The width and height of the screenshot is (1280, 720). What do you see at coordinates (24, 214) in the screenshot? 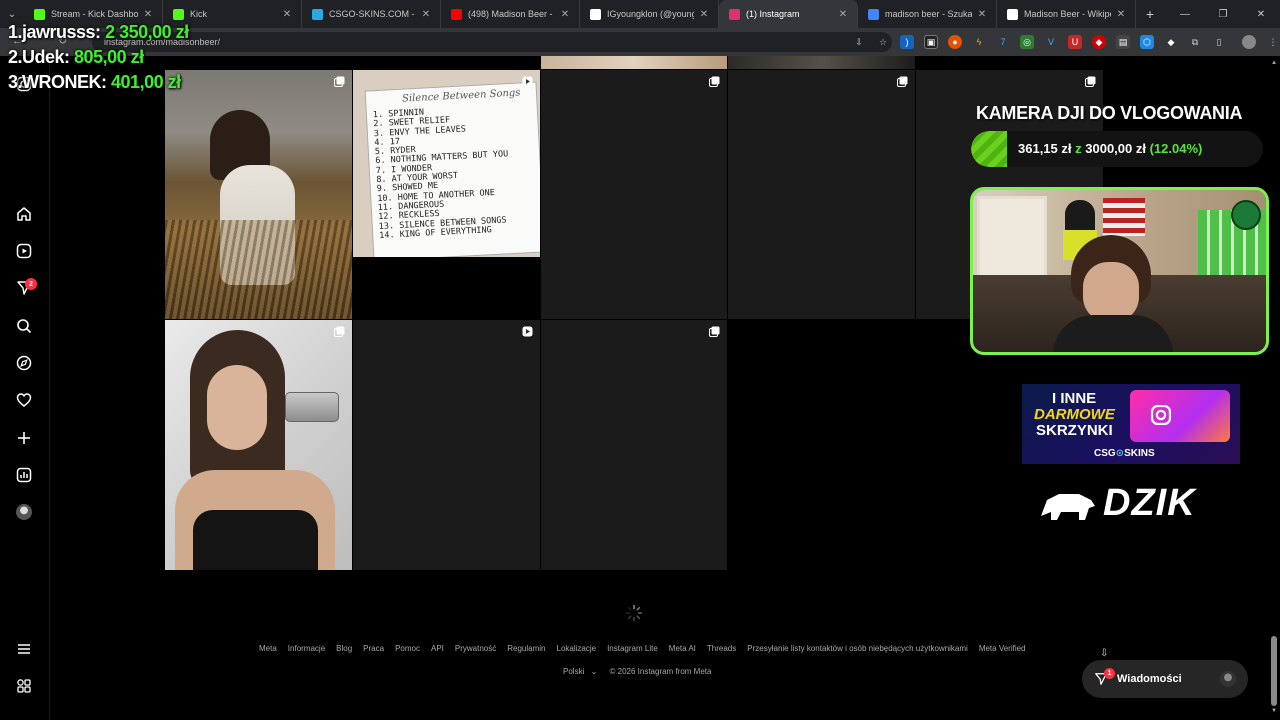
I see `home-icon` at bounding box center [24, 214].